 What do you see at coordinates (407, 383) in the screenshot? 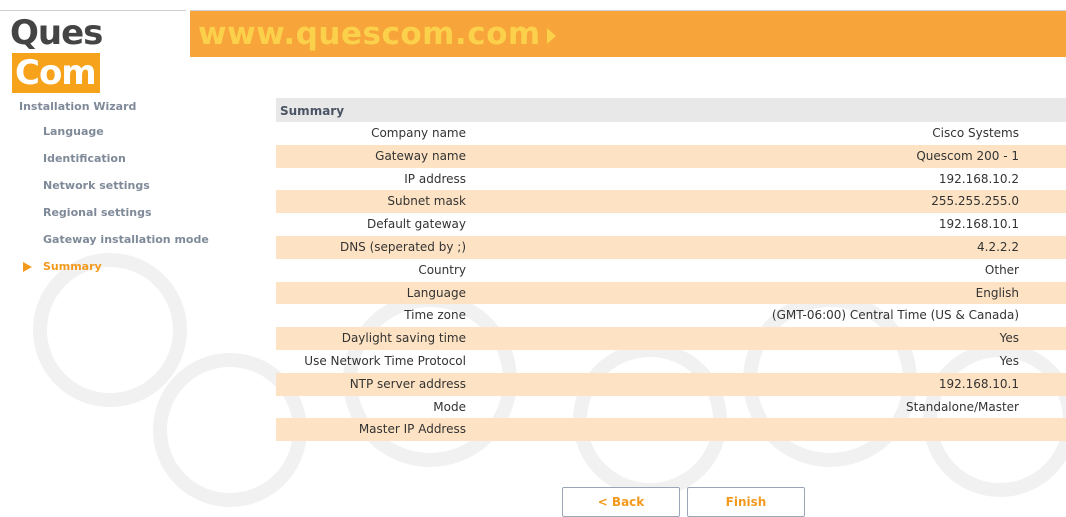
I see `row-label: NTP server address` at bounding box center [407, 383].